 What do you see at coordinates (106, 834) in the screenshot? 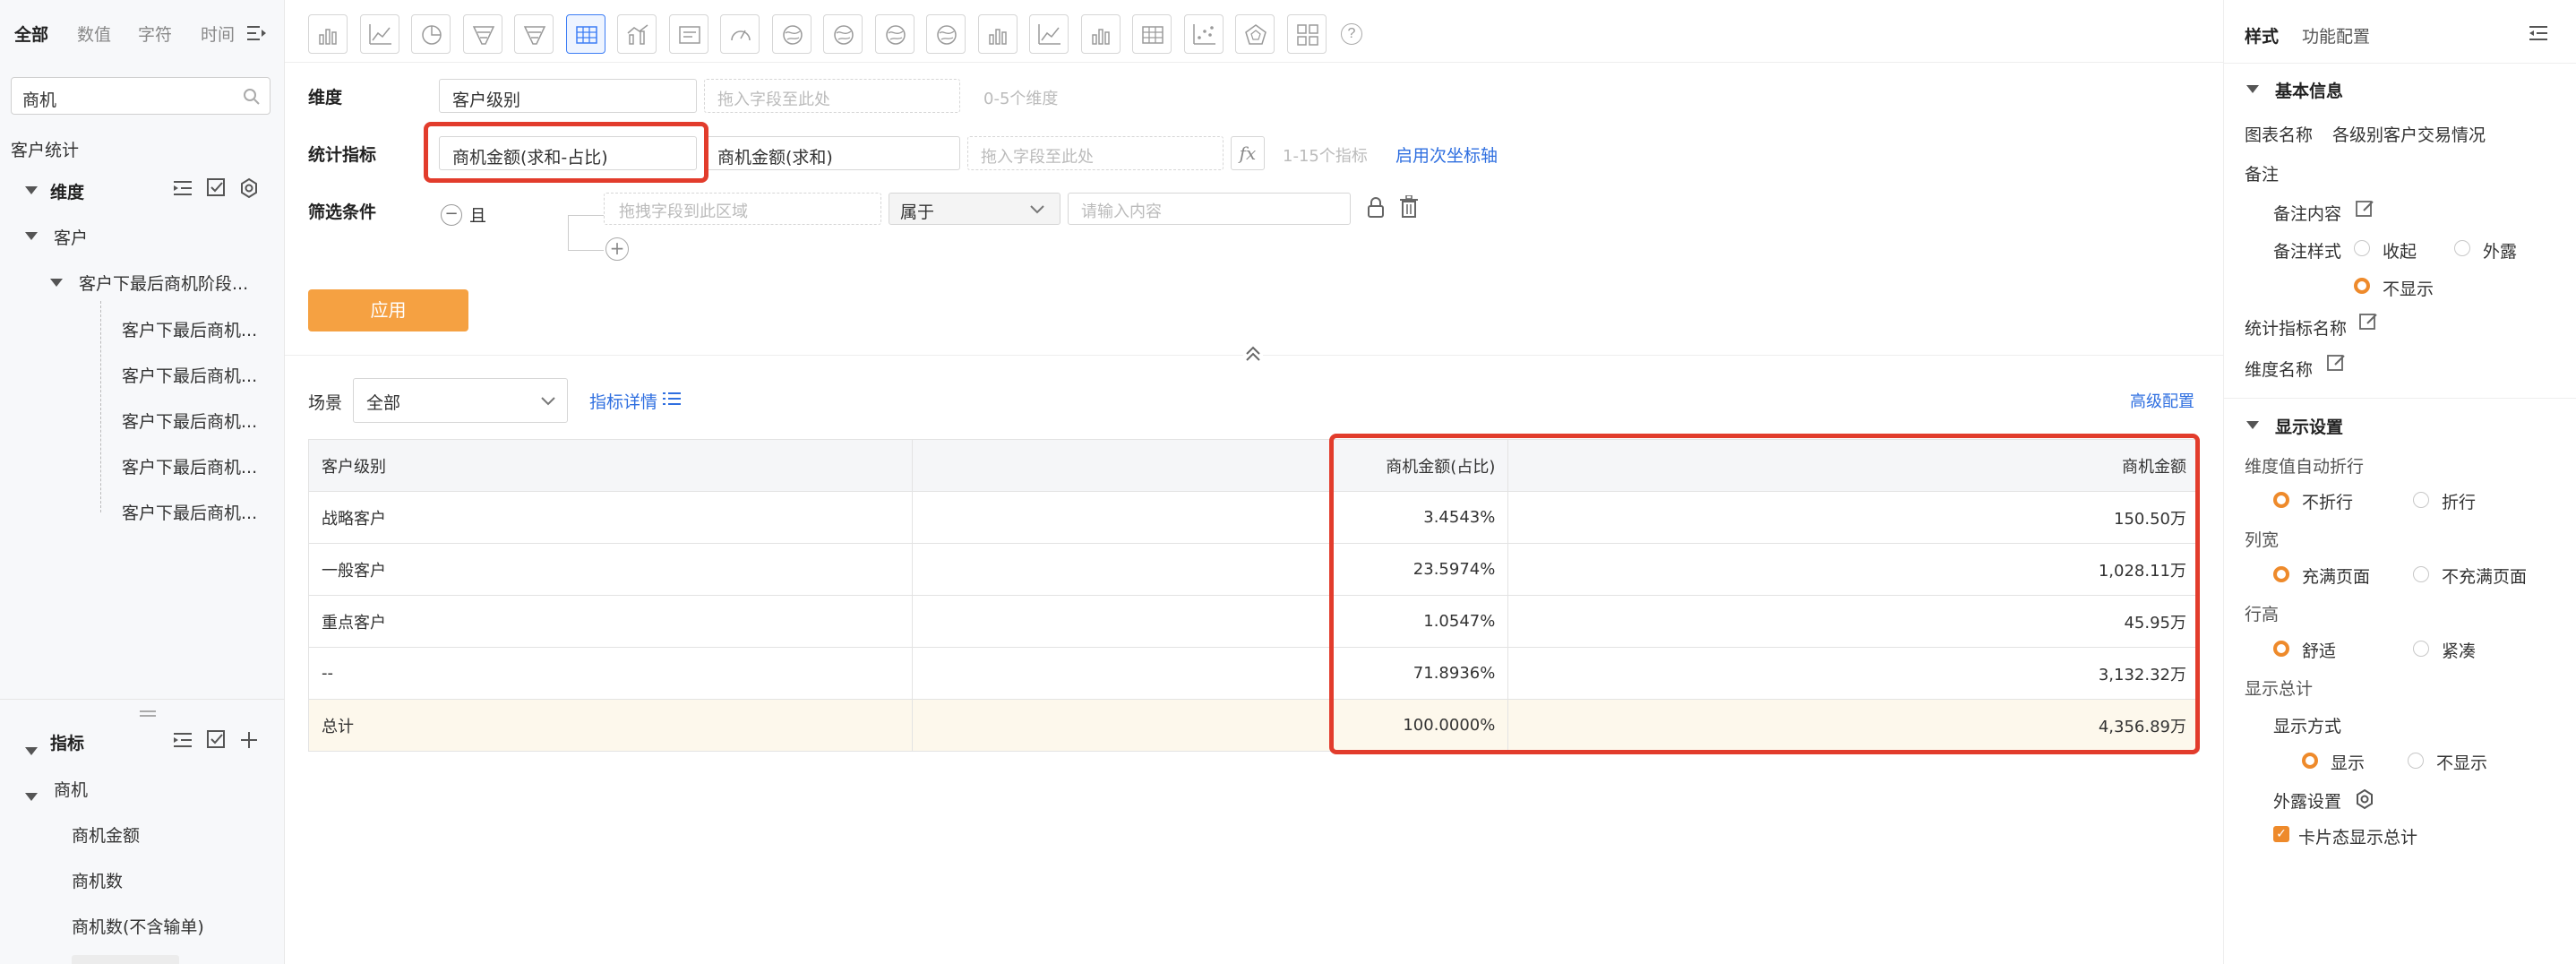
I see `field-item: 商机金额` at bounding box center [106, 834].